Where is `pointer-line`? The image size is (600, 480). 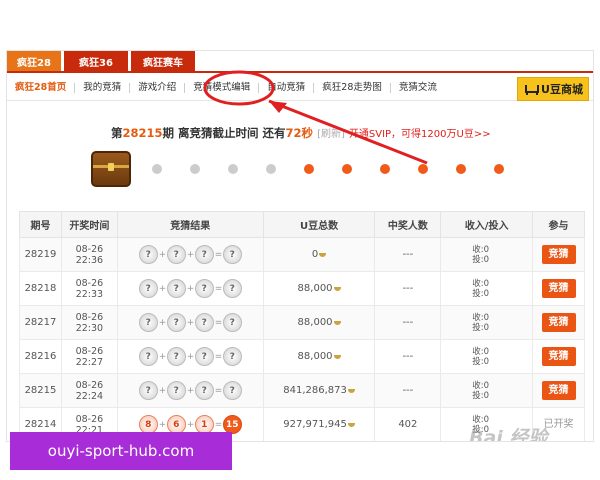
pointer-line is located at coordinates (348, 132).